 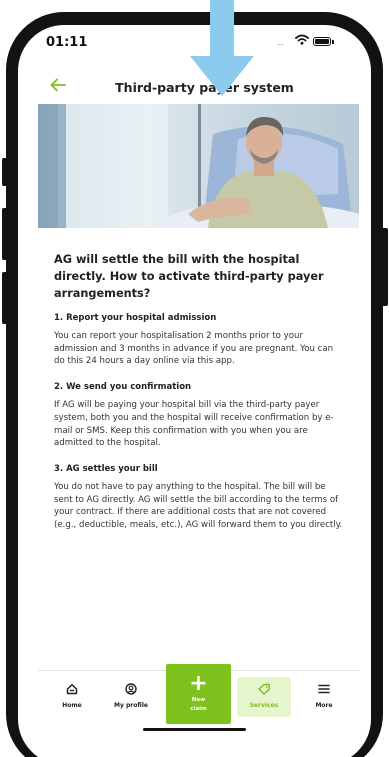 What do you see at coordinates (106, 468) in the screenshot?
I see `step-3-heading: 3. AG settles your bill` at bounding box center [106, 468].